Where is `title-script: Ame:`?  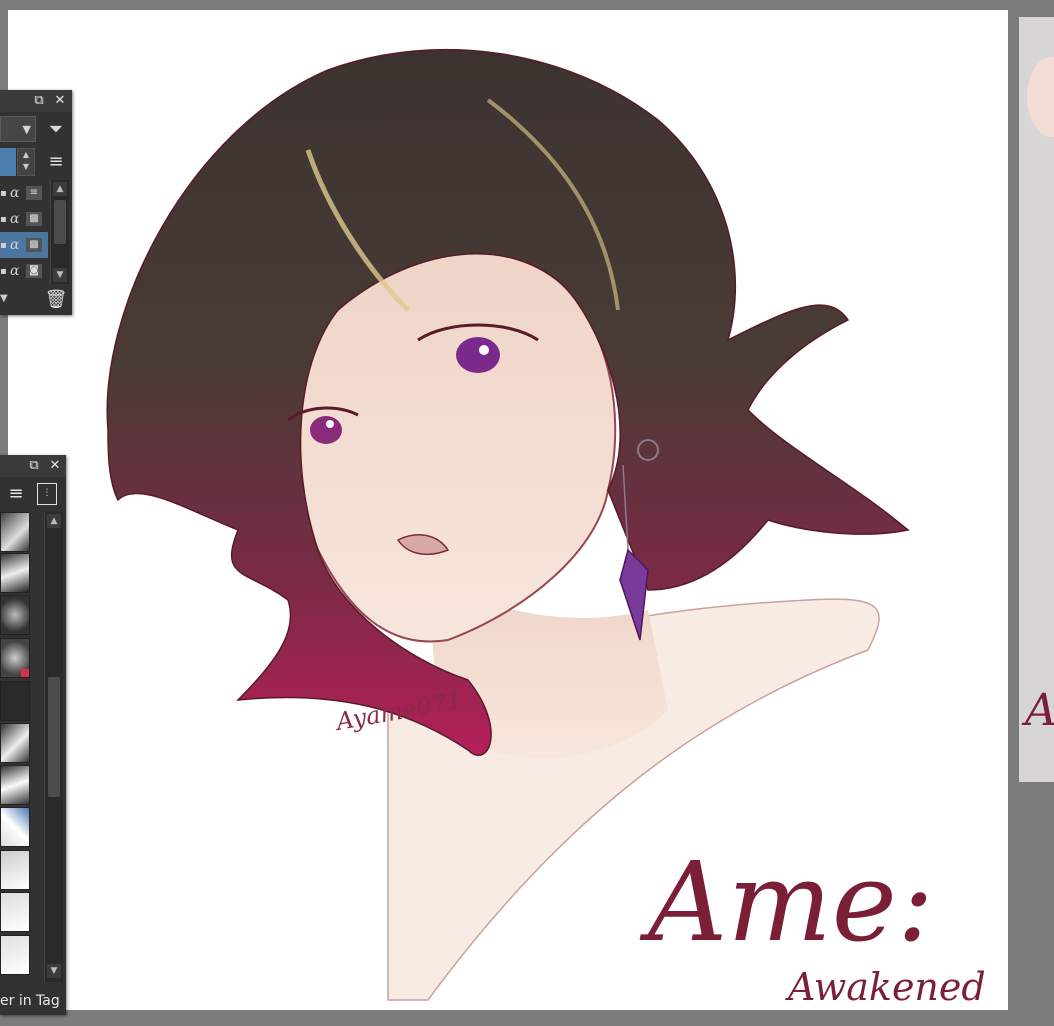
title-script: Ame: is located at coordinates (786, 902).